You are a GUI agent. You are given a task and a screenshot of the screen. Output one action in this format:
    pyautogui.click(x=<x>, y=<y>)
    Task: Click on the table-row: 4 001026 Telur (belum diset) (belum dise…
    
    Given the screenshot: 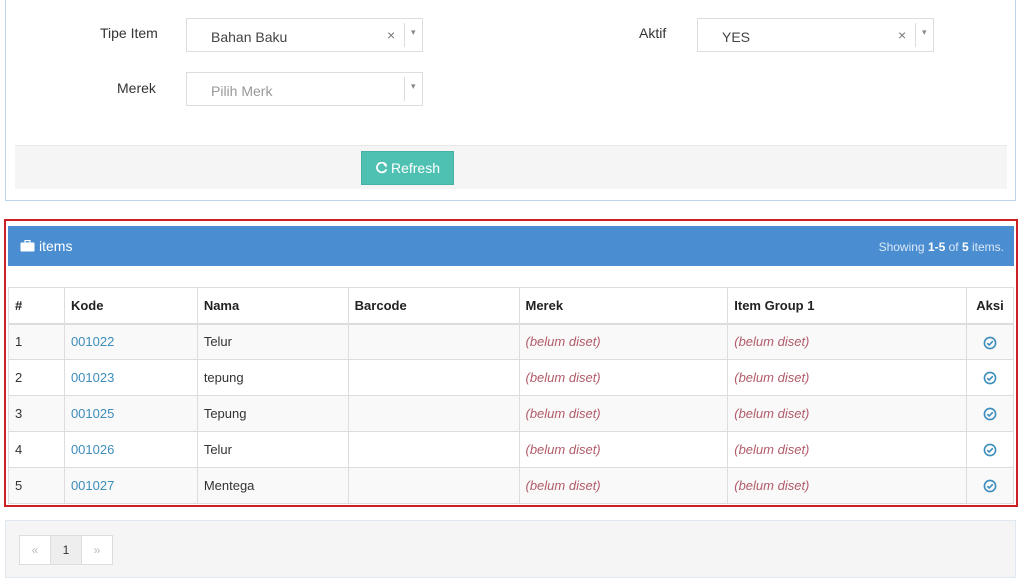 What is the action you would take?
    pyautogui.click(x=511, y=449)
    